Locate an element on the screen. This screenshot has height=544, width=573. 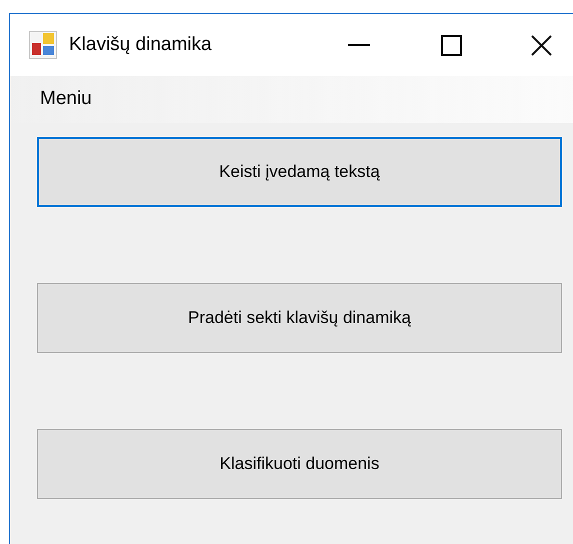
action-button: Pradėti sekti klavišų dinamiką is located at coordinates (299, 318).